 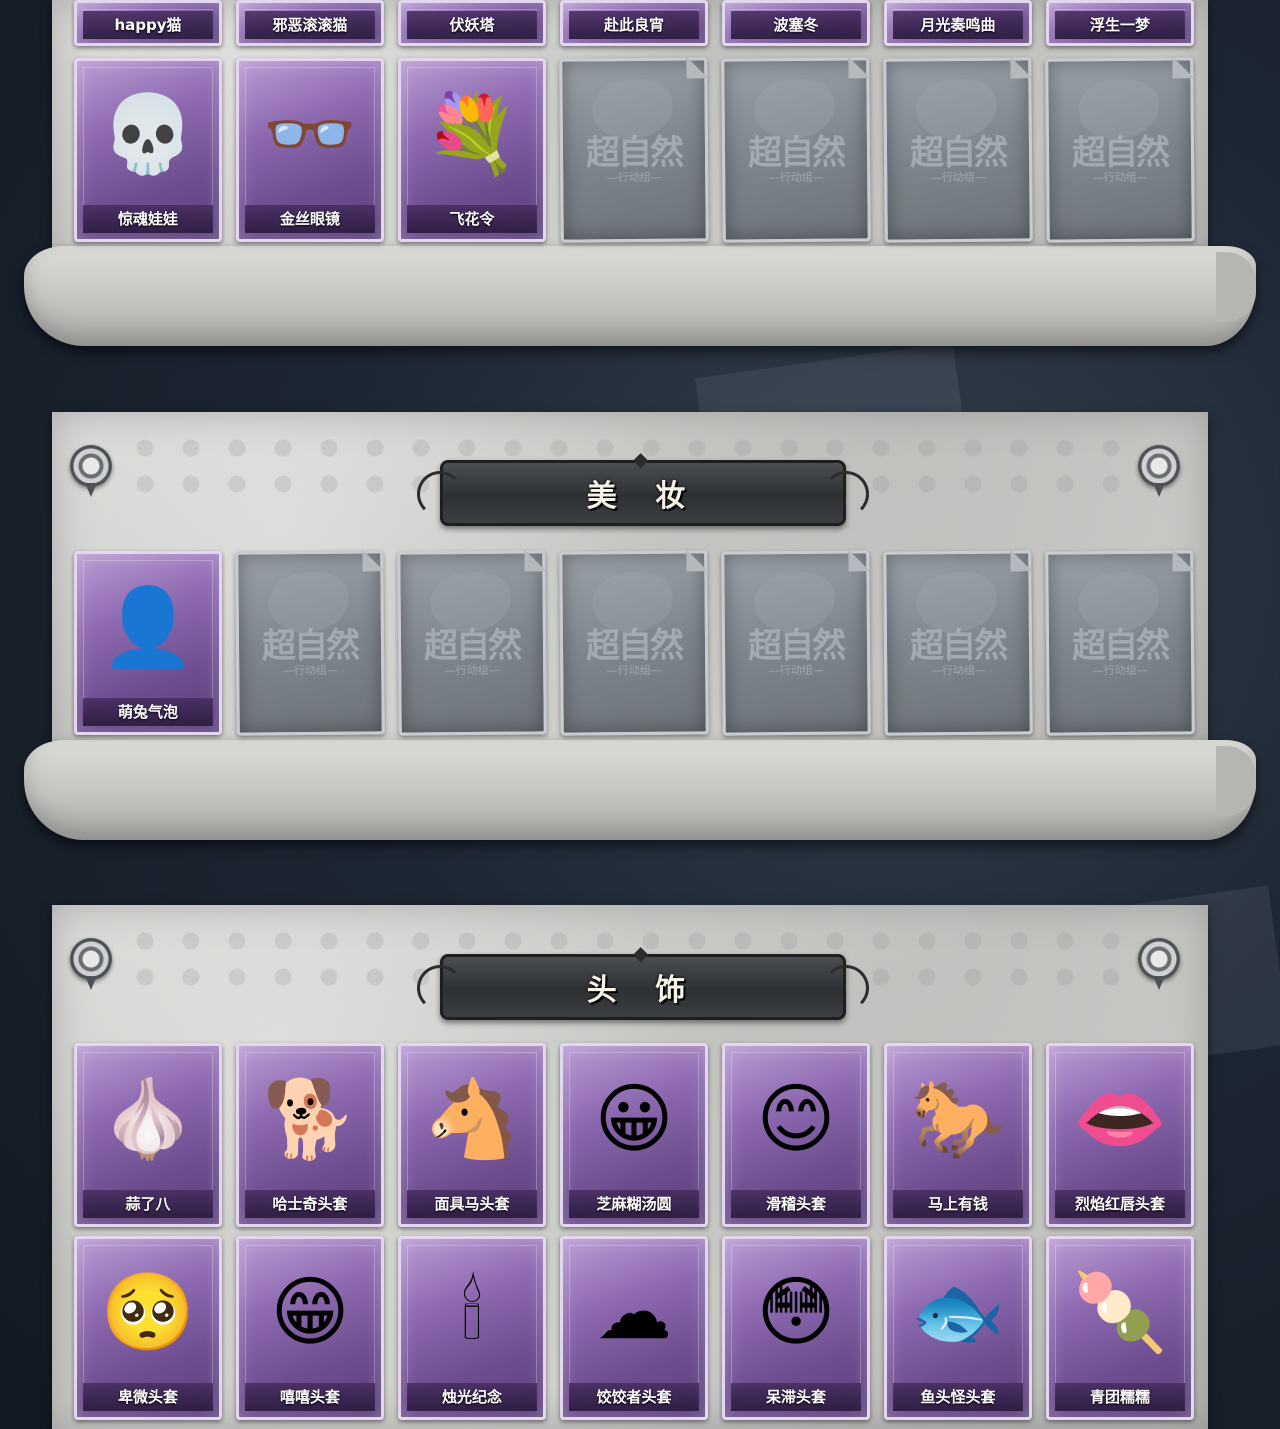 I want to click on item-card-label: 呆滞头套, so click(x=796, y=1397).